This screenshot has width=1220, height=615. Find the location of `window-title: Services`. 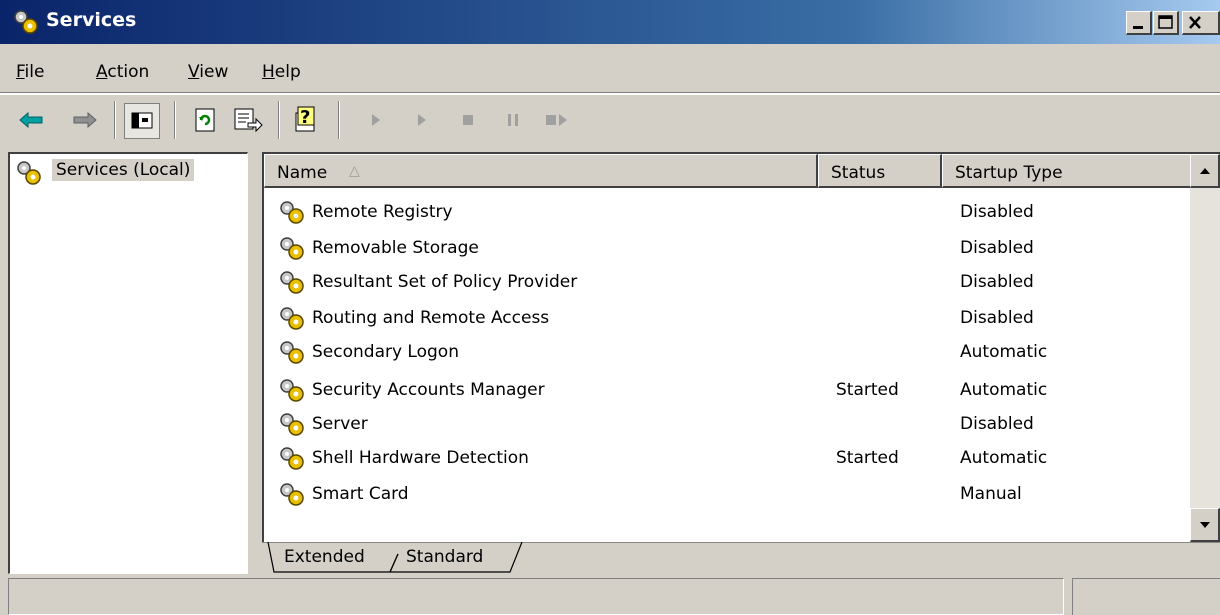

window-title: Services is located at coordinates (91, 20).